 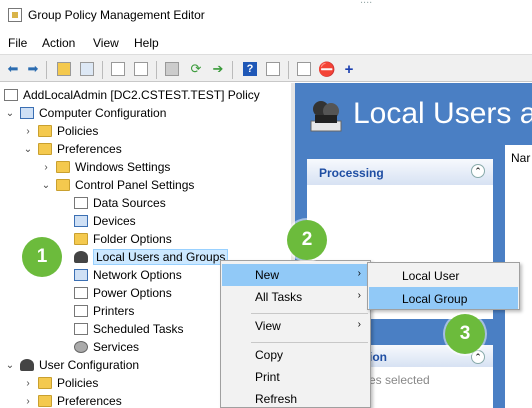 I want to click on toolbar: ⬅ ➡ ⟳ ➔ ? ⛔ +, so click(x=266, y=68).